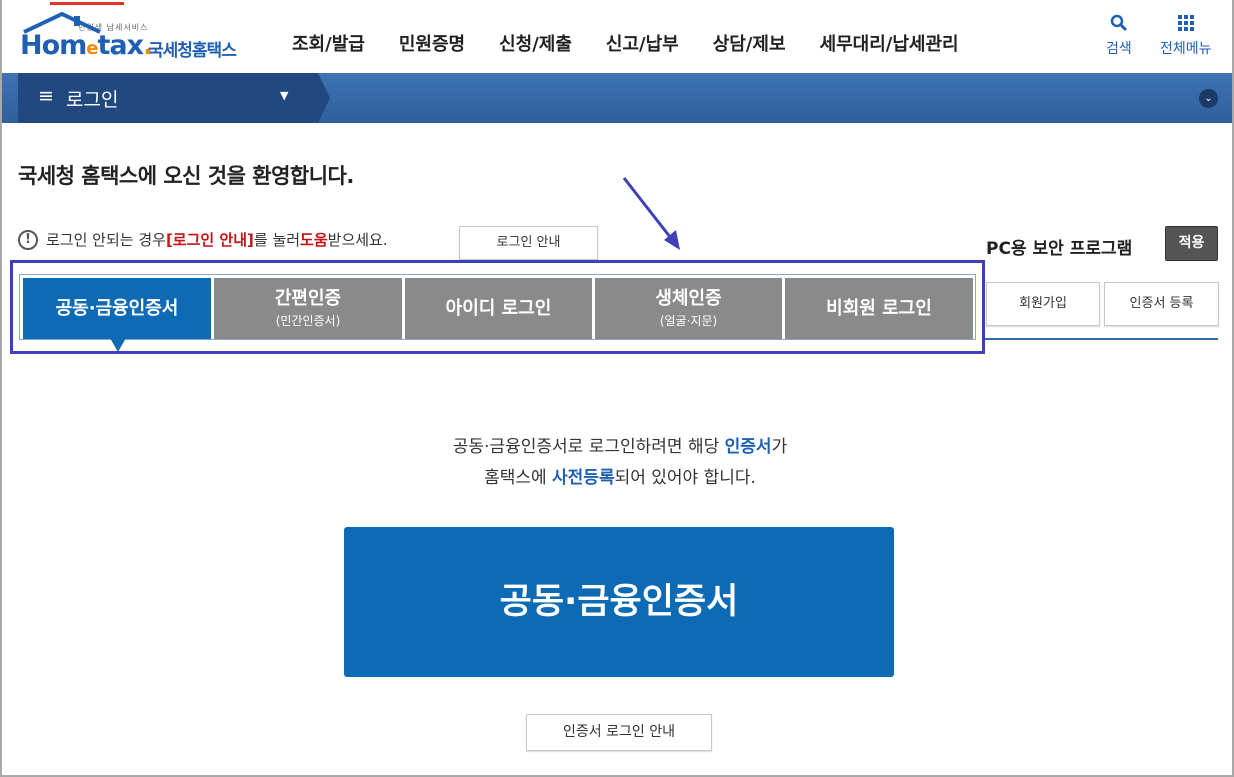 This screenshot has height=777, width=1234. I want to click on cert-register-button: 인증서 등록, so click(1161, 304).